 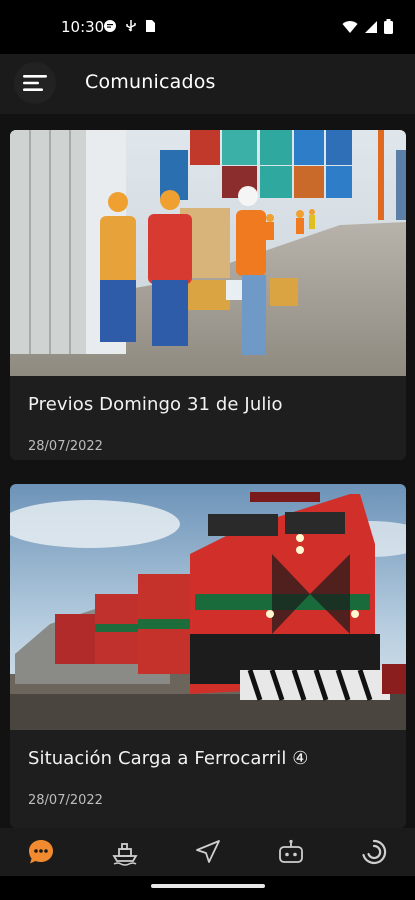 I want to click on status-notification-icons, so click(x=129, y=26).